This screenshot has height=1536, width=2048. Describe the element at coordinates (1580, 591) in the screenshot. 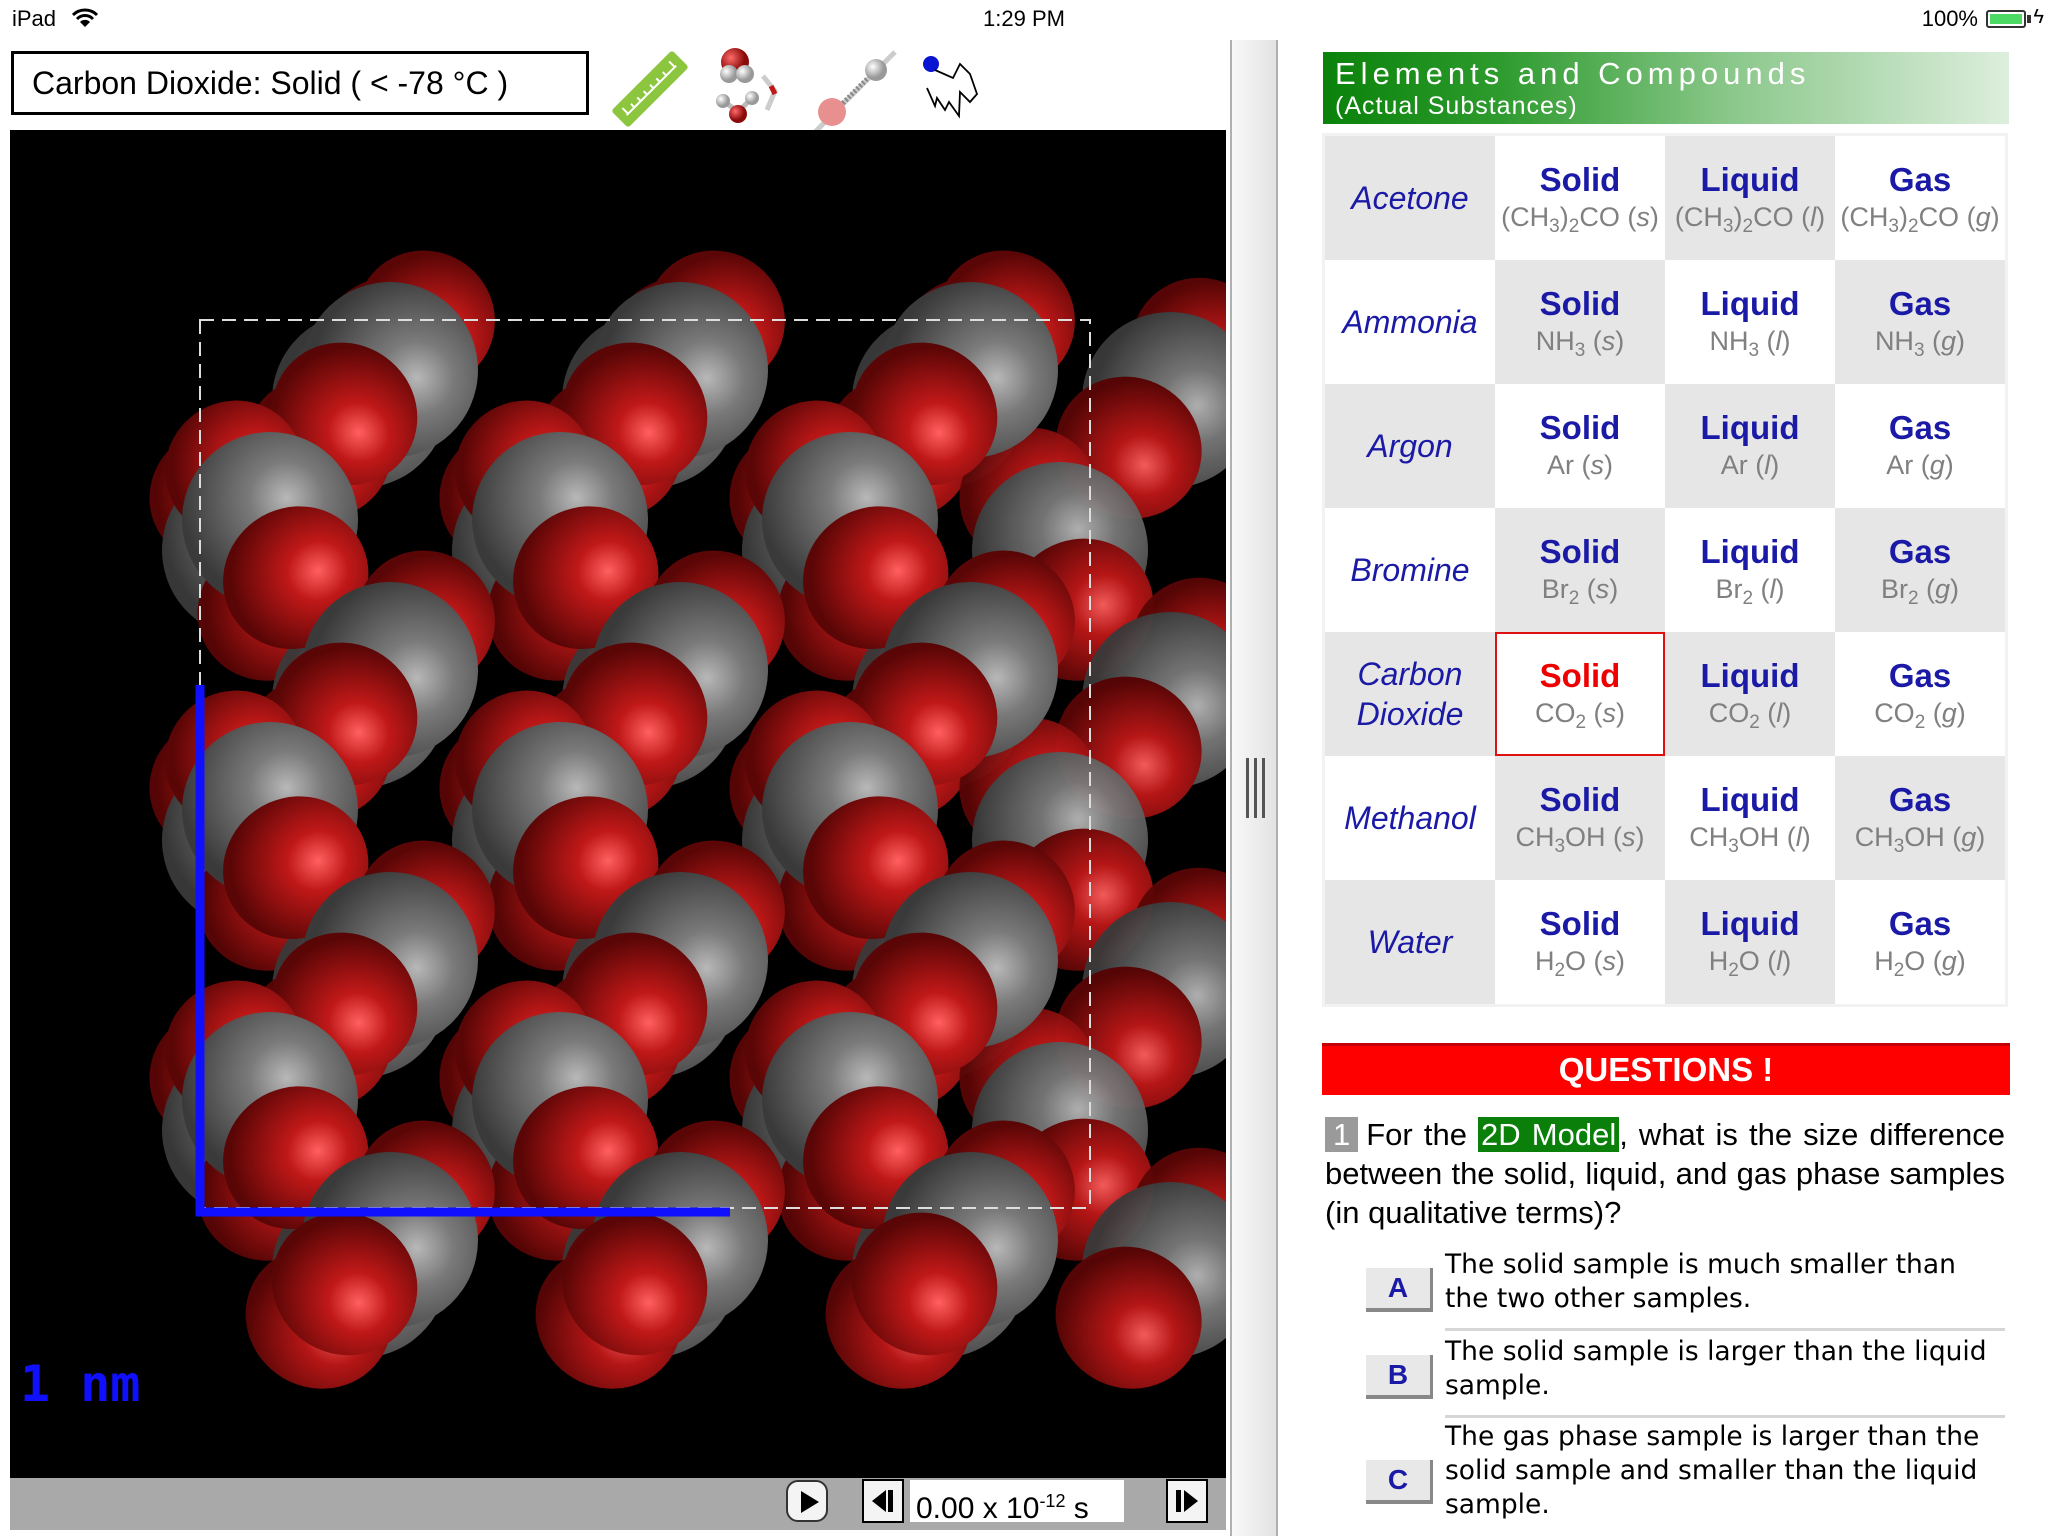

I see `formula: Br2 (s)` at that location.